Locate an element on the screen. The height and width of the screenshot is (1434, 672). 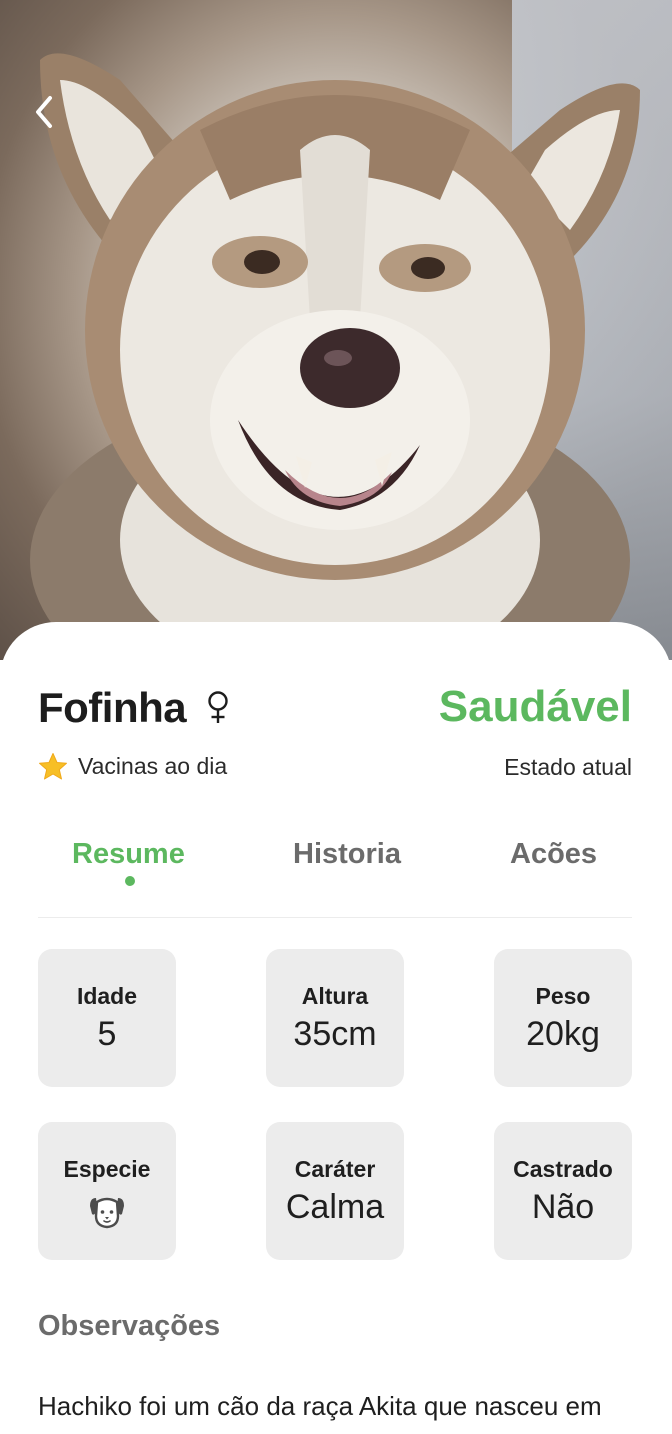
vaccine-status: Vacinas ao dia is located at coordinates (132, 766).